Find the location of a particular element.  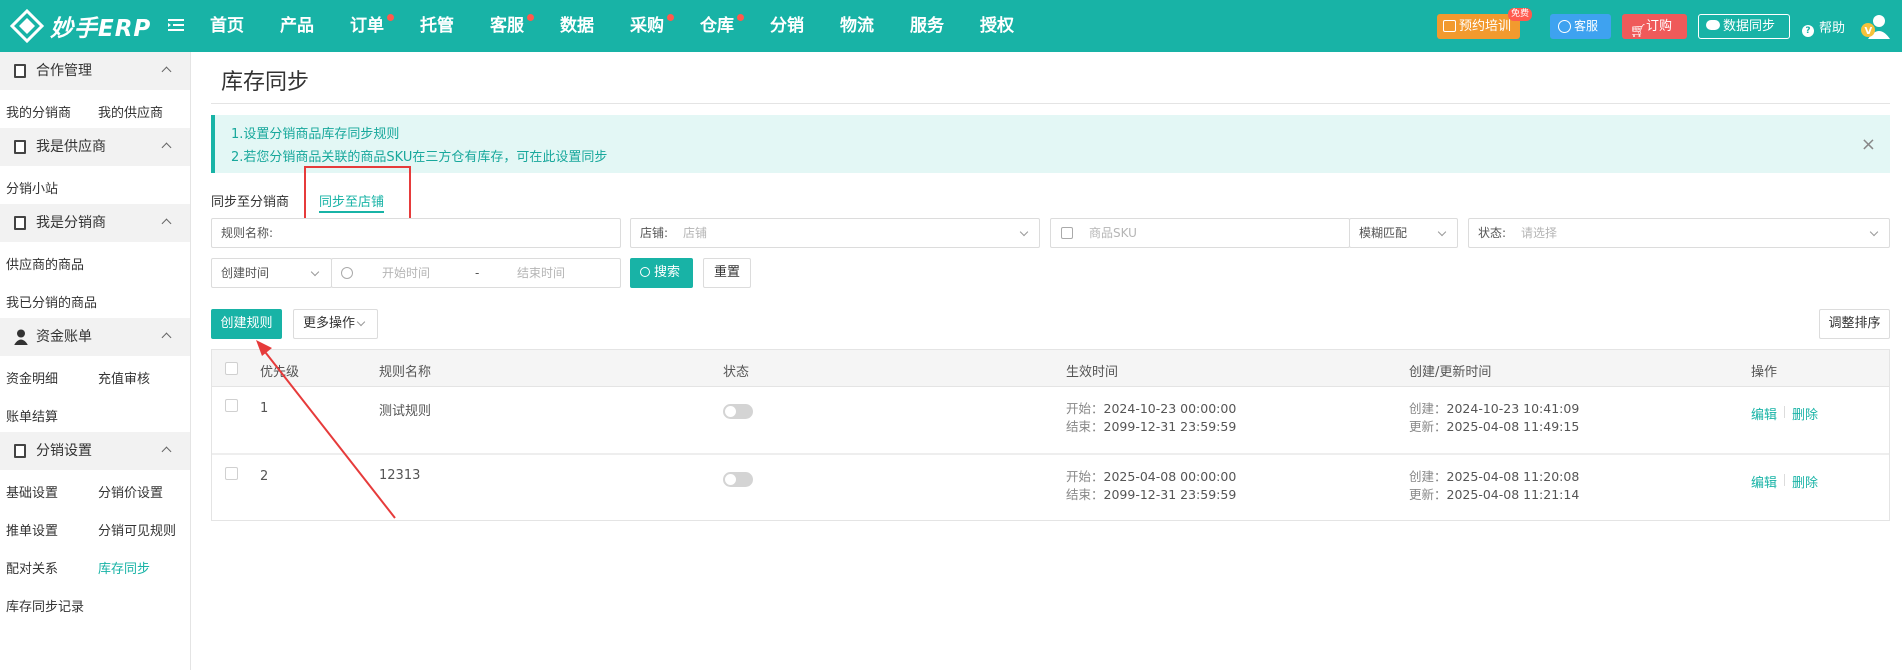

table-header: 优先级 规则名称 状态 生效时间 创建/更新时间 操作 is located at coordinates (1050, 368).